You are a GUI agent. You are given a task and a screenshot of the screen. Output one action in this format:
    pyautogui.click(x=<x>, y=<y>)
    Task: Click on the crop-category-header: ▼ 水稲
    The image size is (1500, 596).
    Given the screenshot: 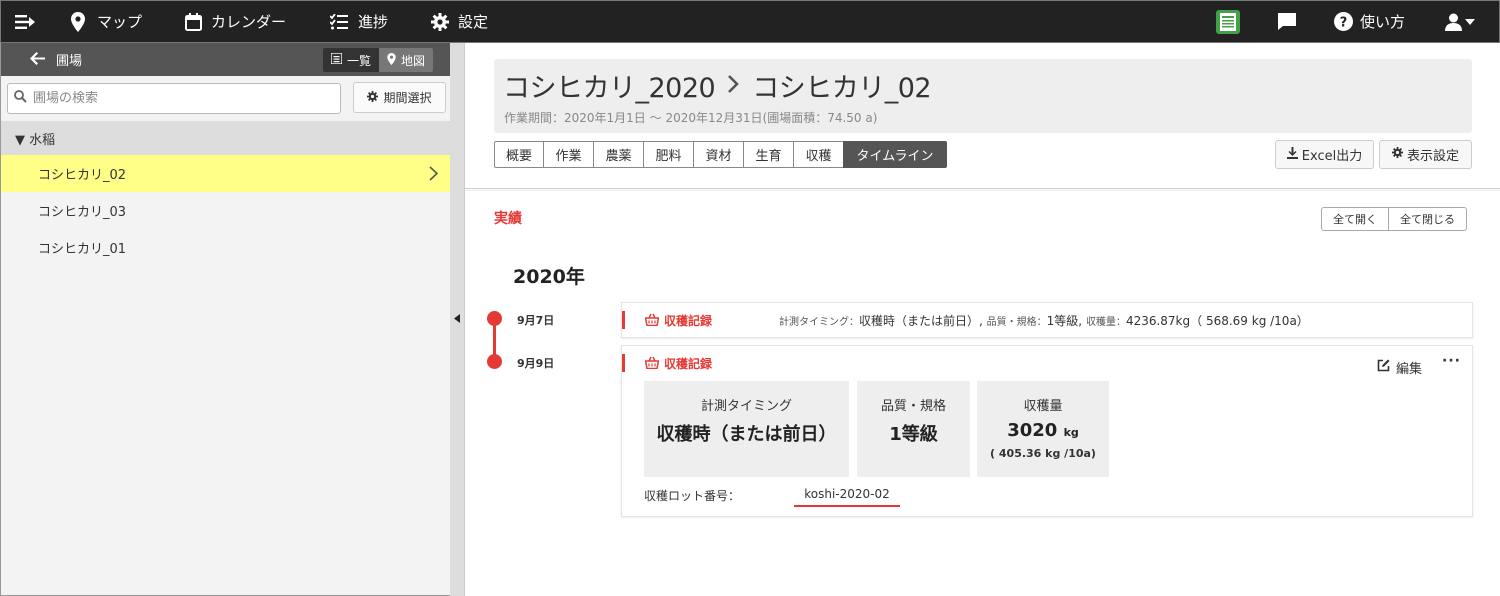 What is the action you would take?
    pyautogui.click(x=225, y=138)
    